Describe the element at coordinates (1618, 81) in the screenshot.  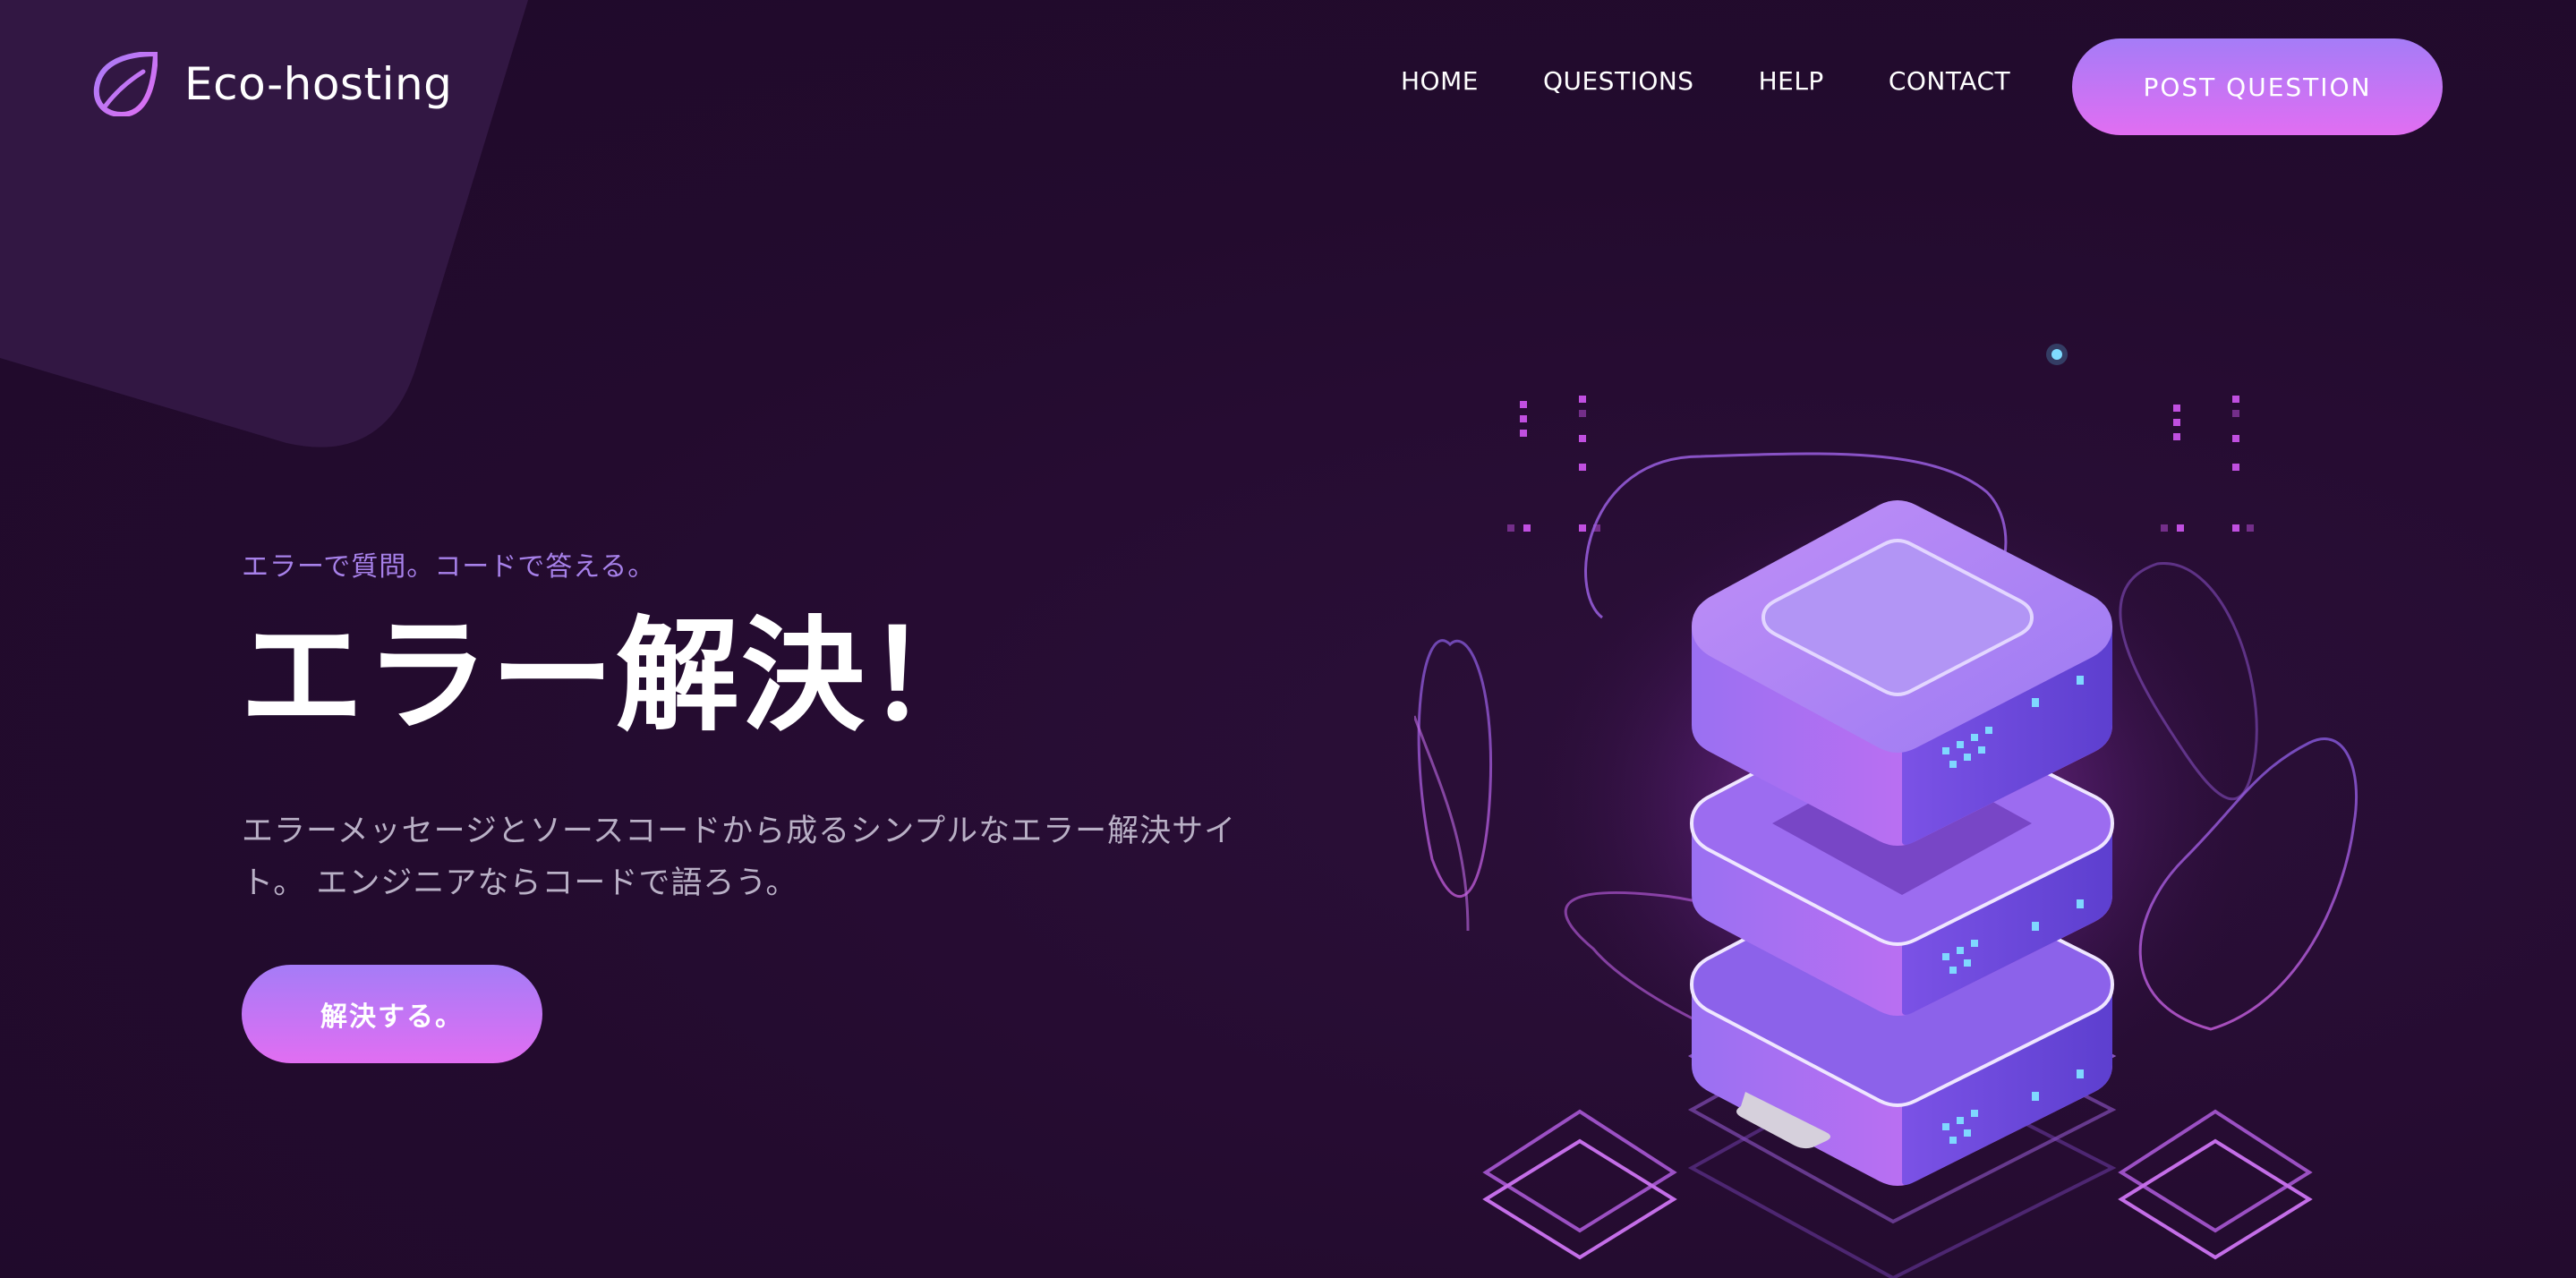
I see `nav-questions: QUESTIONS` at that location.